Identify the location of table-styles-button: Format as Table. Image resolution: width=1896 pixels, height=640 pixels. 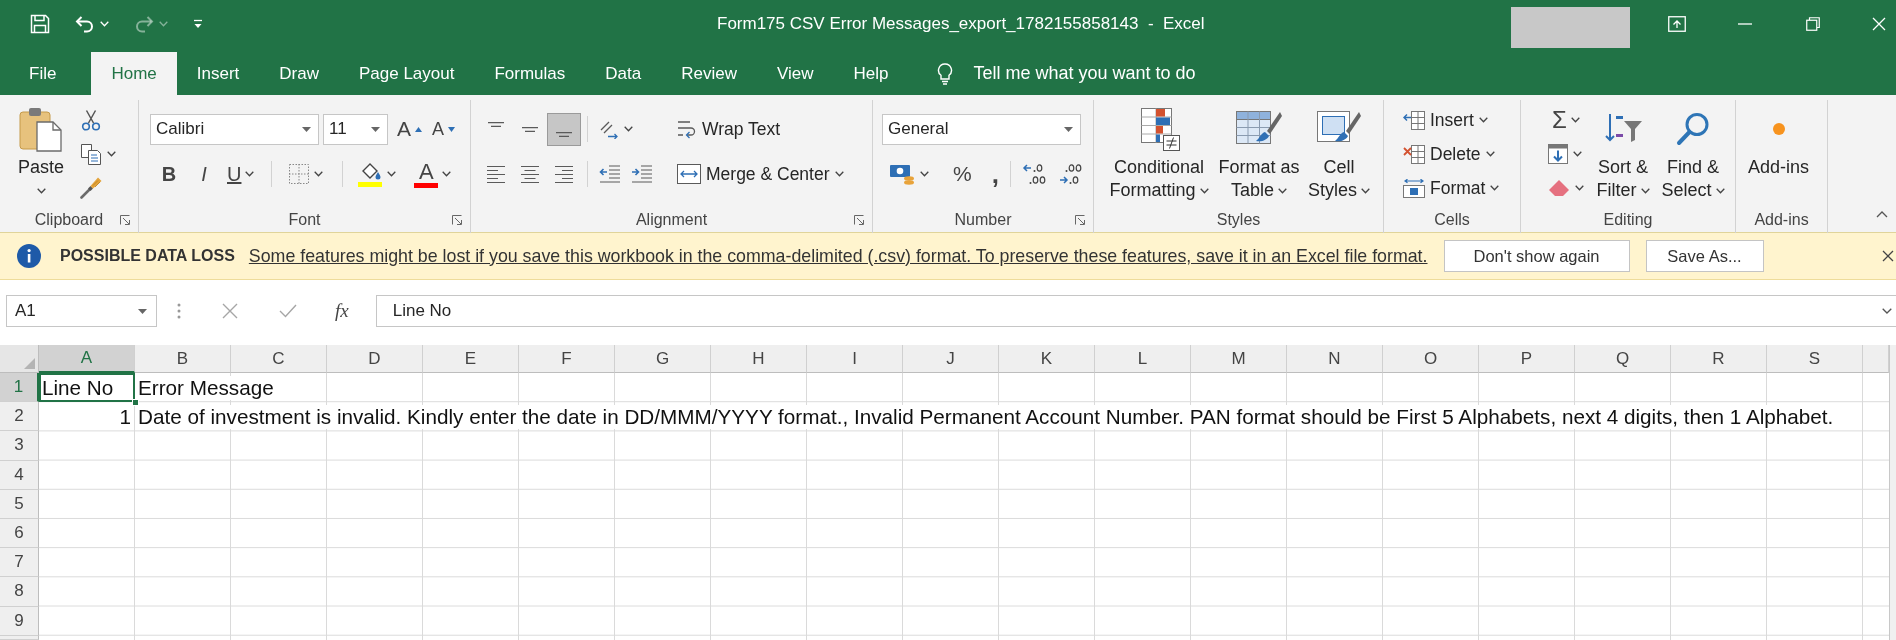
(1259, 155).